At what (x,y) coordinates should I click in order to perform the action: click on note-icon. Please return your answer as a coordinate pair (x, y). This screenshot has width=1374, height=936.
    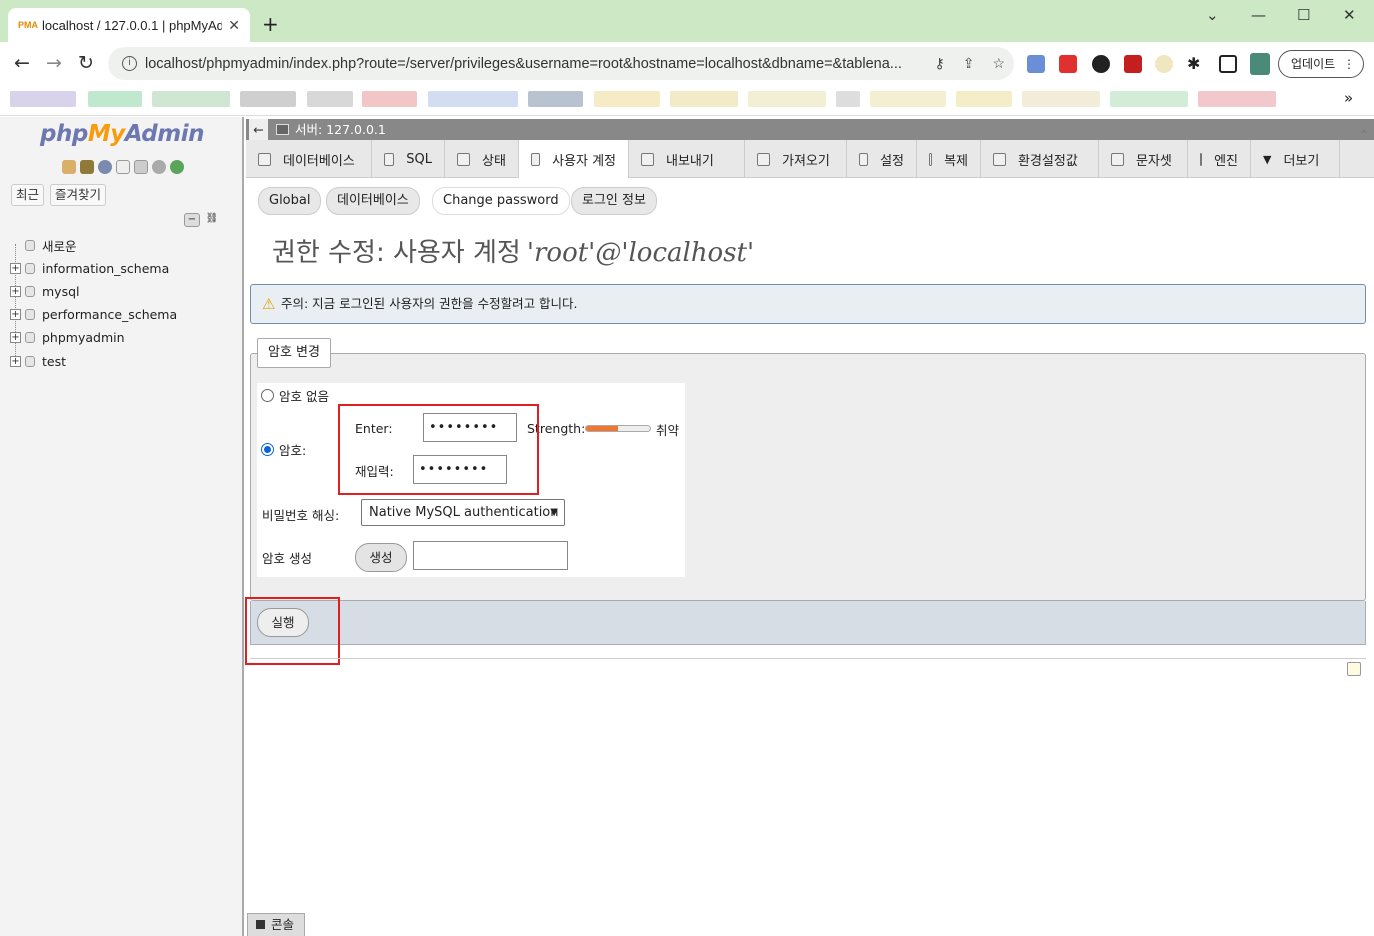
    Looking at the image, I should click on (1354, 669).